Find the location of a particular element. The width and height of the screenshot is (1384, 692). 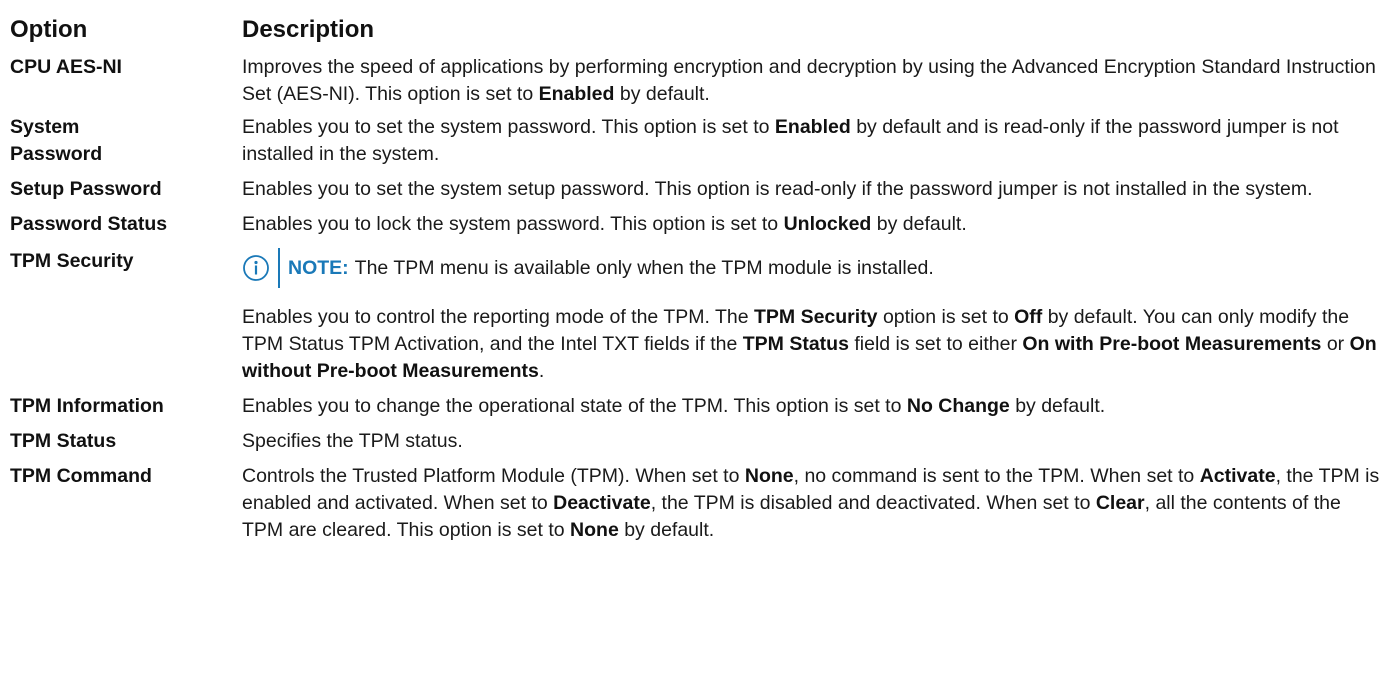

emphasized-value: Unlocked is located at coordinates (827, 224).